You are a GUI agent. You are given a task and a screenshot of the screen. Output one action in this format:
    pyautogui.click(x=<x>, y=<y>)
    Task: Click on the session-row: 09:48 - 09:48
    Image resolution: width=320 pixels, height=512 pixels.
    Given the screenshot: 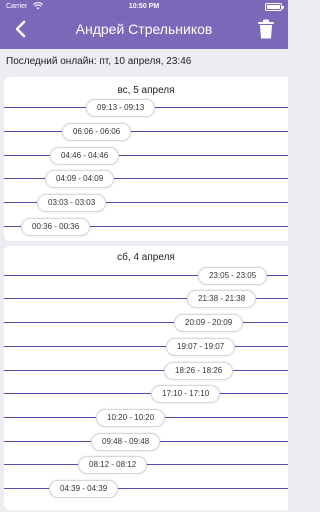 What is the action you would take?
    pyautogui.click(x=146, y=442)
    